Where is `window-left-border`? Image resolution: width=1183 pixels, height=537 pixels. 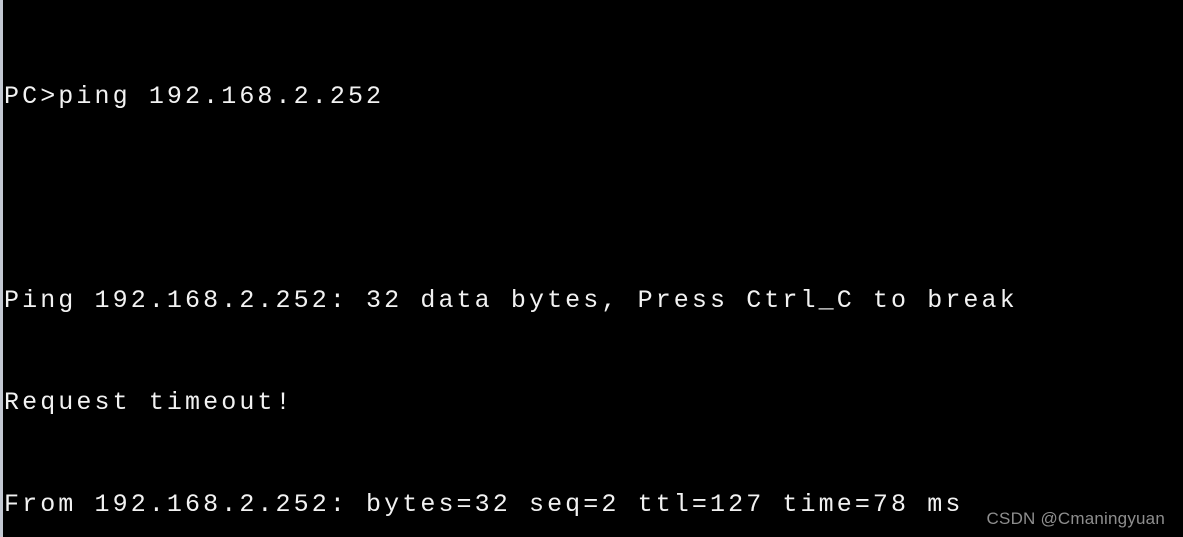 window-left-border is located at coordinates (1, 268).